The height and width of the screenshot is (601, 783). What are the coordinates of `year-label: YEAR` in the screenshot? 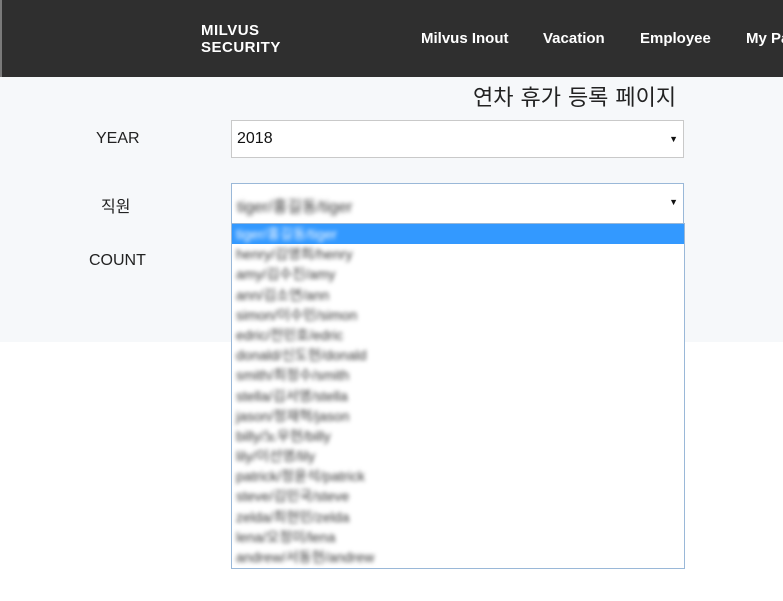 It's located at (118, 138).